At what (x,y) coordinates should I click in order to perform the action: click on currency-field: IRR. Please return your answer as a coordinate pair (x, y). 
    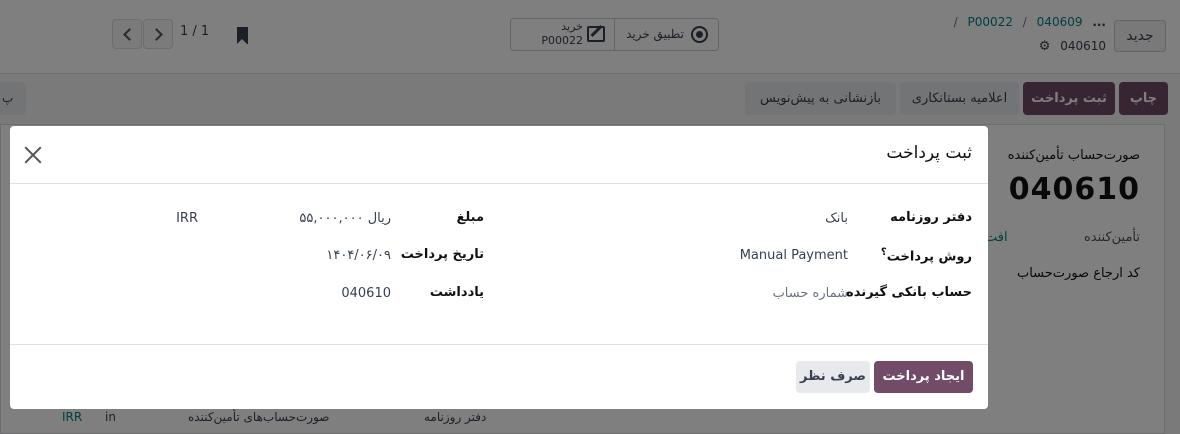
    Looking at the image, I should click on (187, 218).